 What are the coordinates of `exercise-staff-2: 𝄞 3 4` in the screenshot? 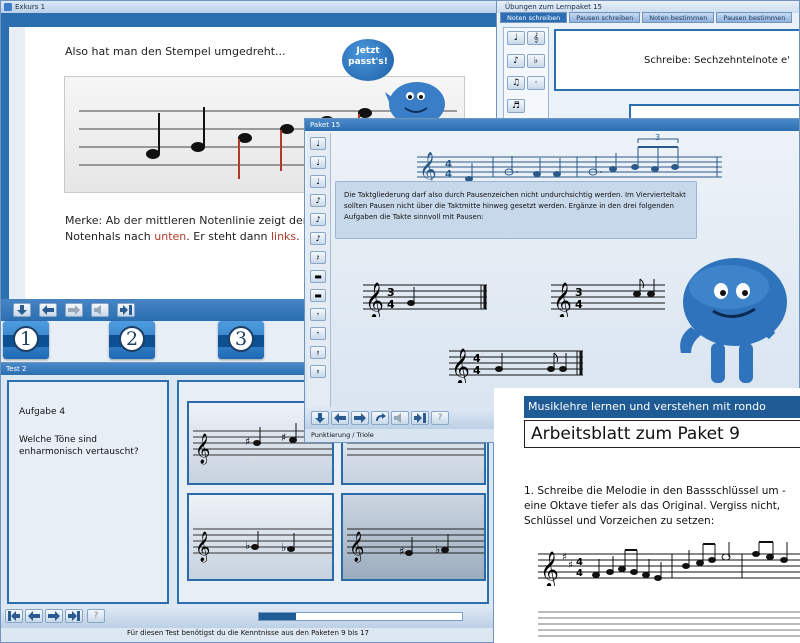 It's located at (608, 297).